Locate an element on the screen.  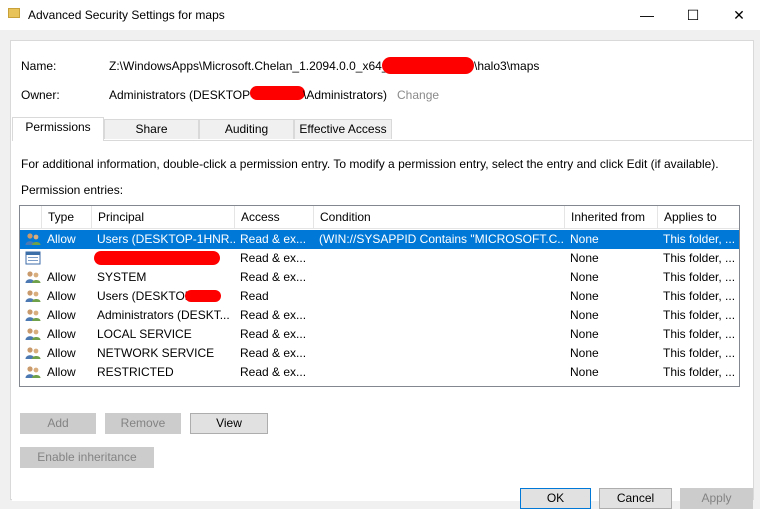
close-button: ✕ is located at coordinates (738, 15).